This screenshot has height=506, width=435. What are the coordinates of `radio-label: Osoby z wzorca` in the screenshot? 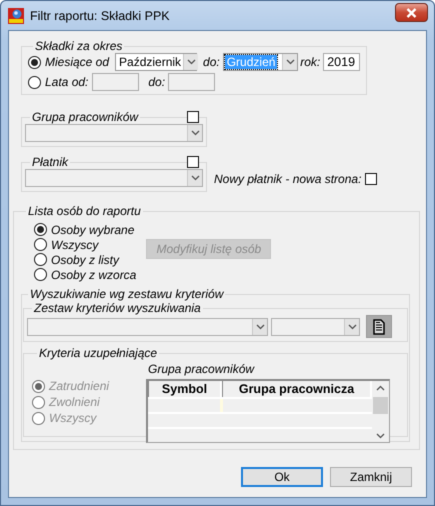 It's located at (93, 275).